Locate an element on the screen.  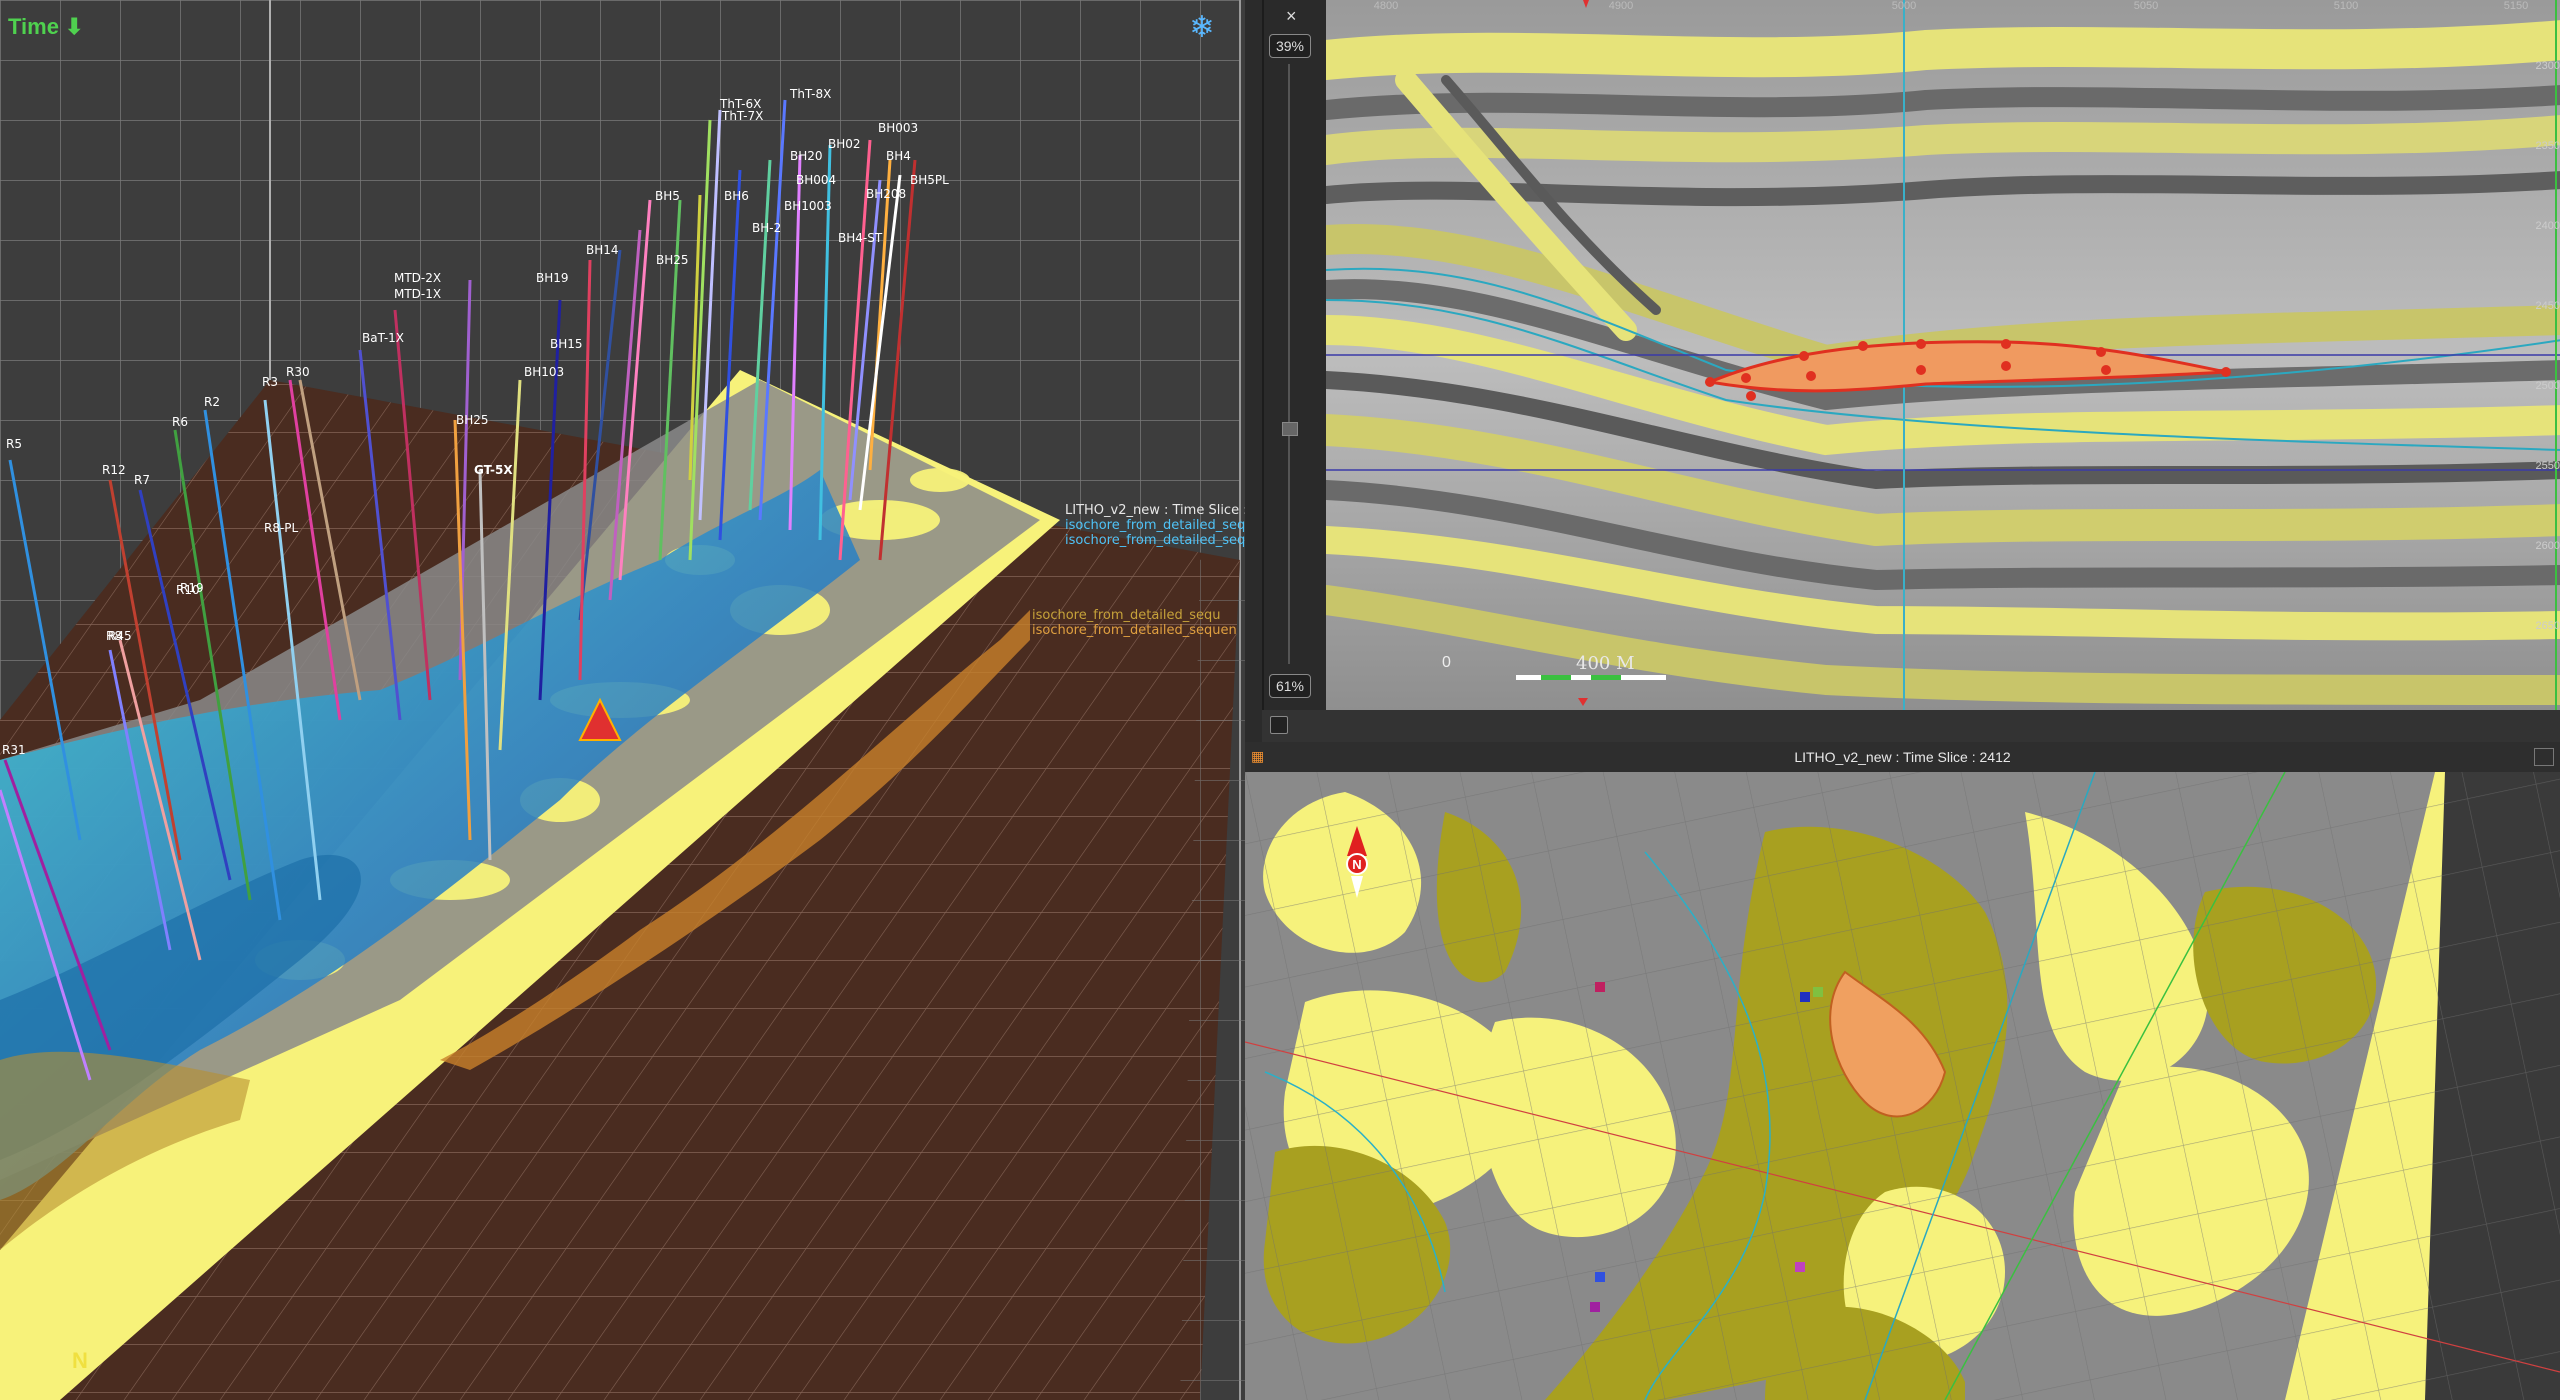
well-label: R8-PL is located at coordinates (281, 528).